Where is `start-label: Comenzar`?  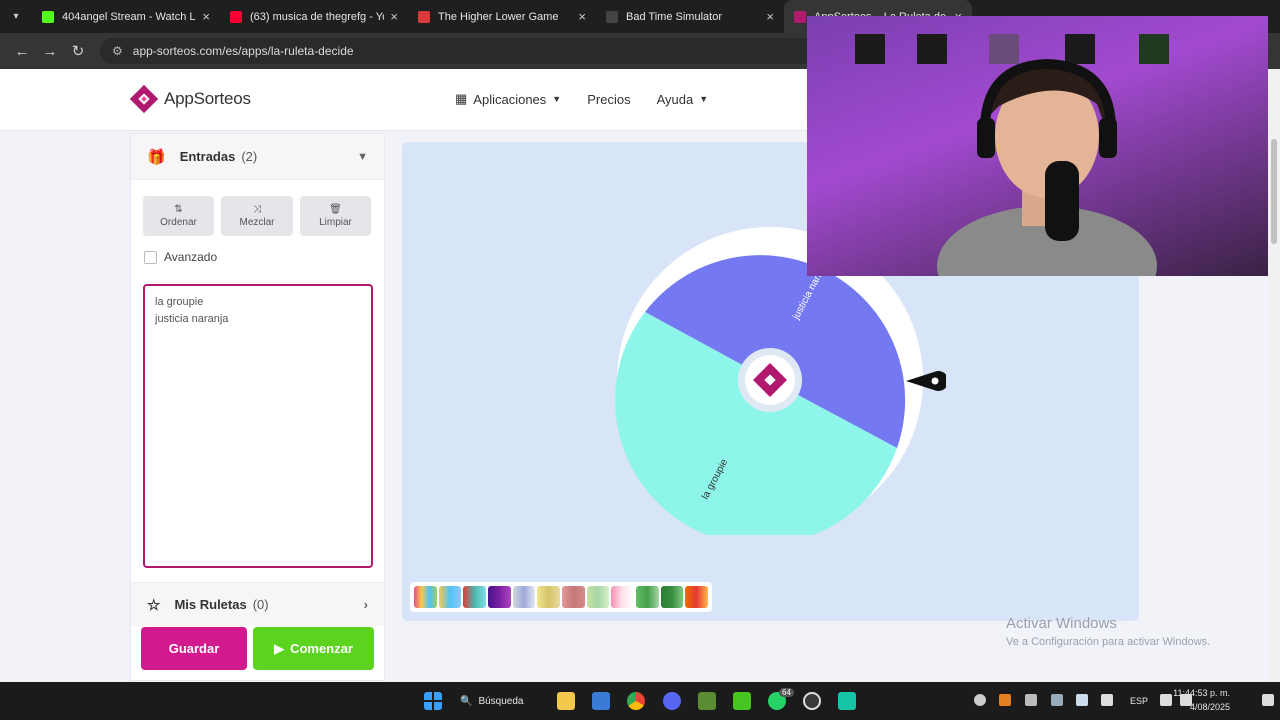 start-label: Comenzar is located at coordinates (321, 648).